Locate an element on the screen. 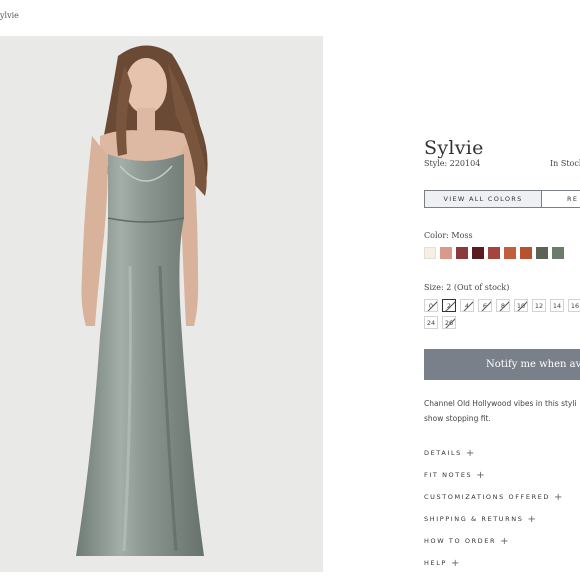  size-option: 0 is located at coordinates (431, 305).